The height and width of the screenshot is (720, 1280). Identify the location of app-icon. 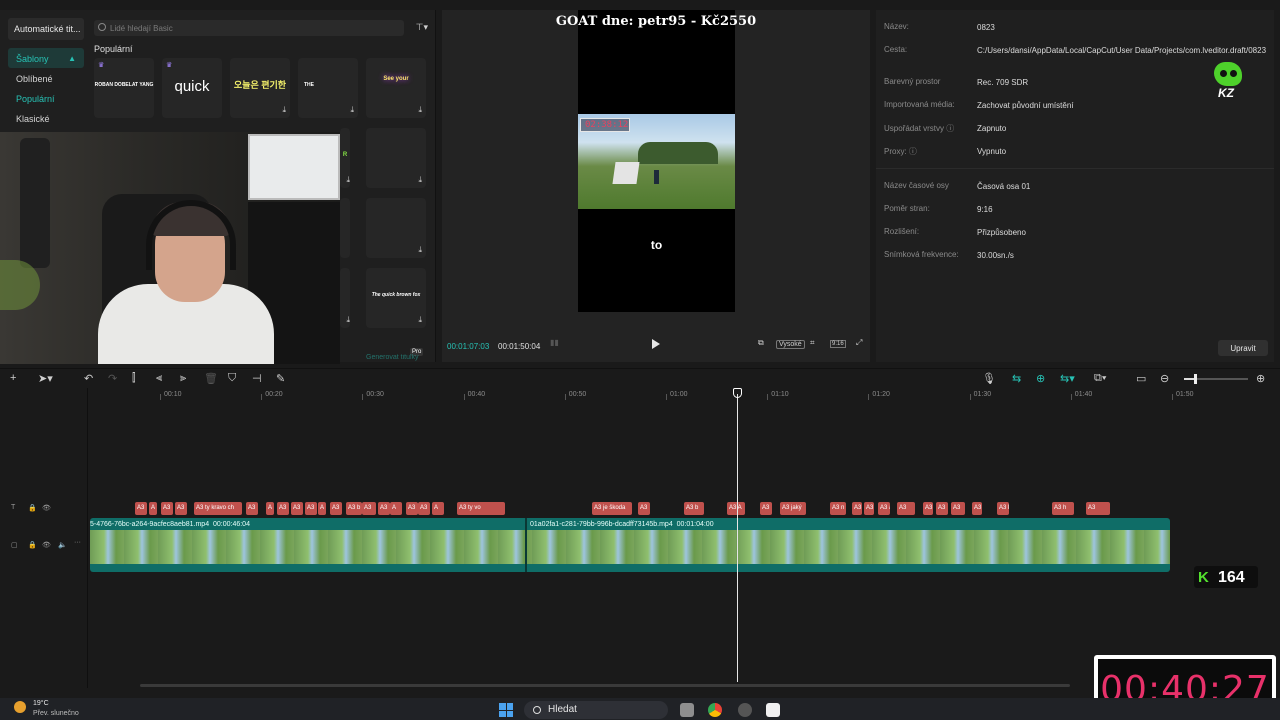
(745, 710).